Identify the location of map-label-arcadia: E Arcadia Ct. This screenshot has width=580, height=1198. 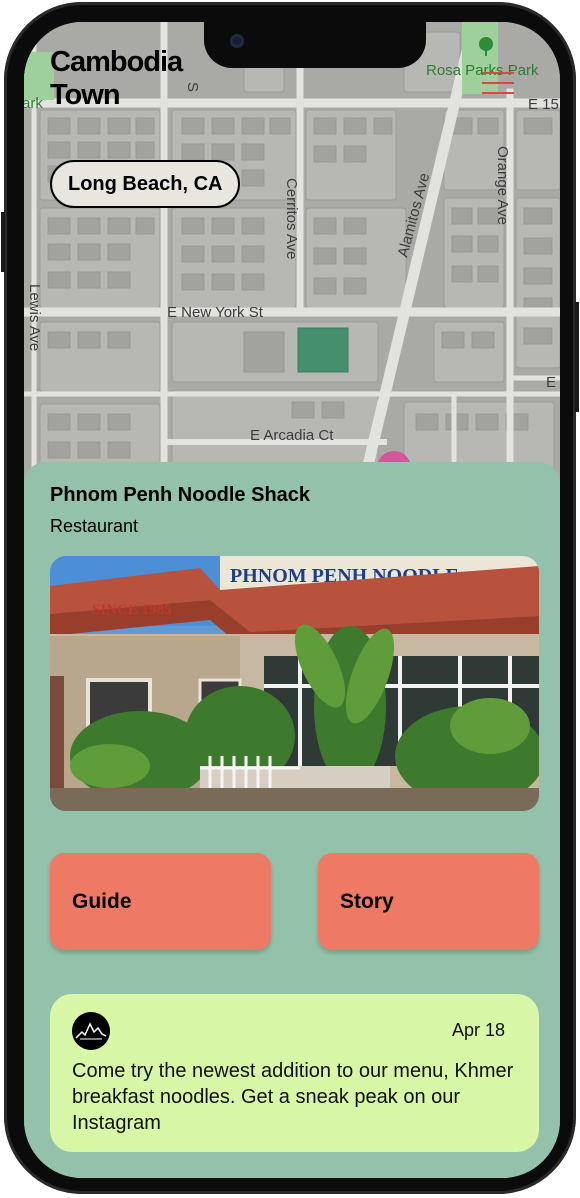
(292, 435).